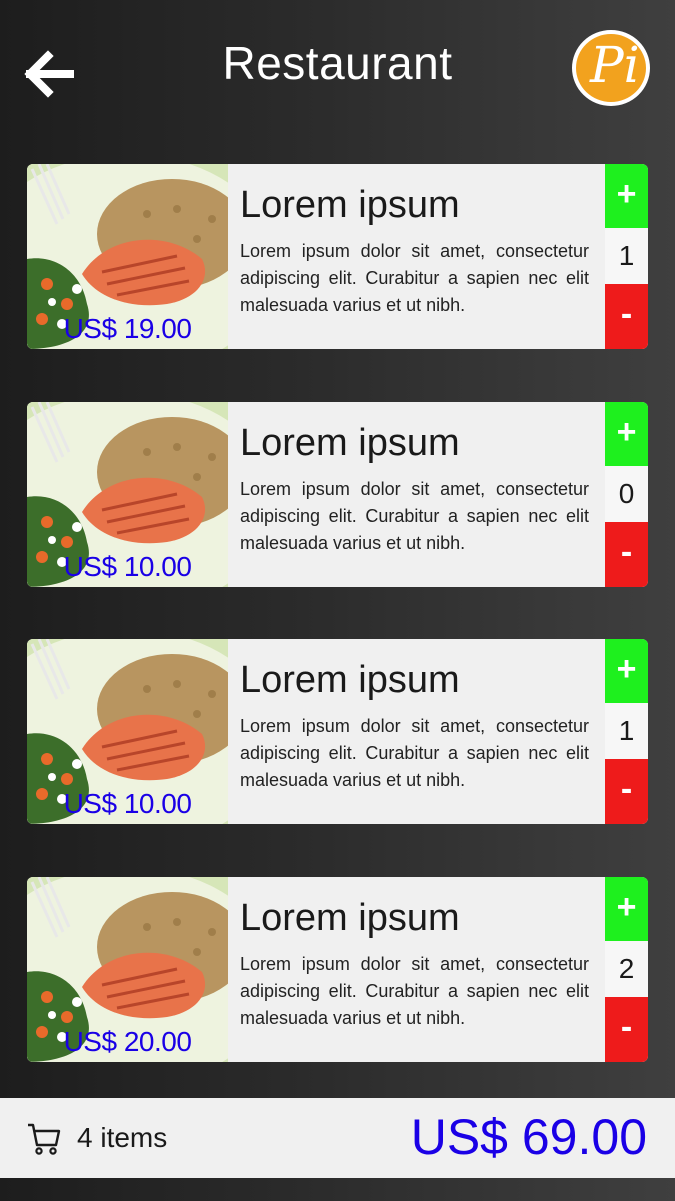 This screenshot has width=675, height=1201. I want to click on item-price: US$ 19.00, so click(127, 328).